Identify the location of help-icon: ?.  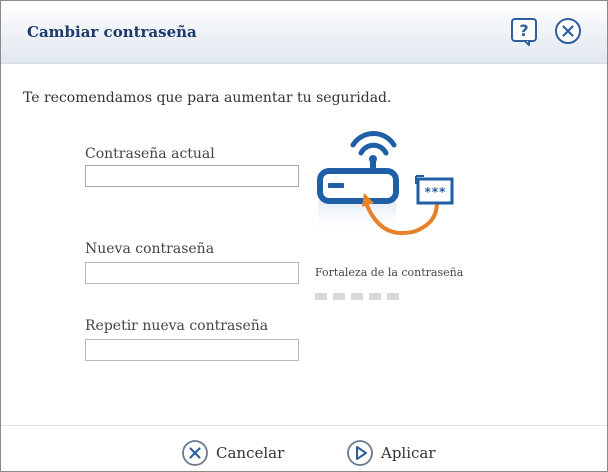
(524, 32).